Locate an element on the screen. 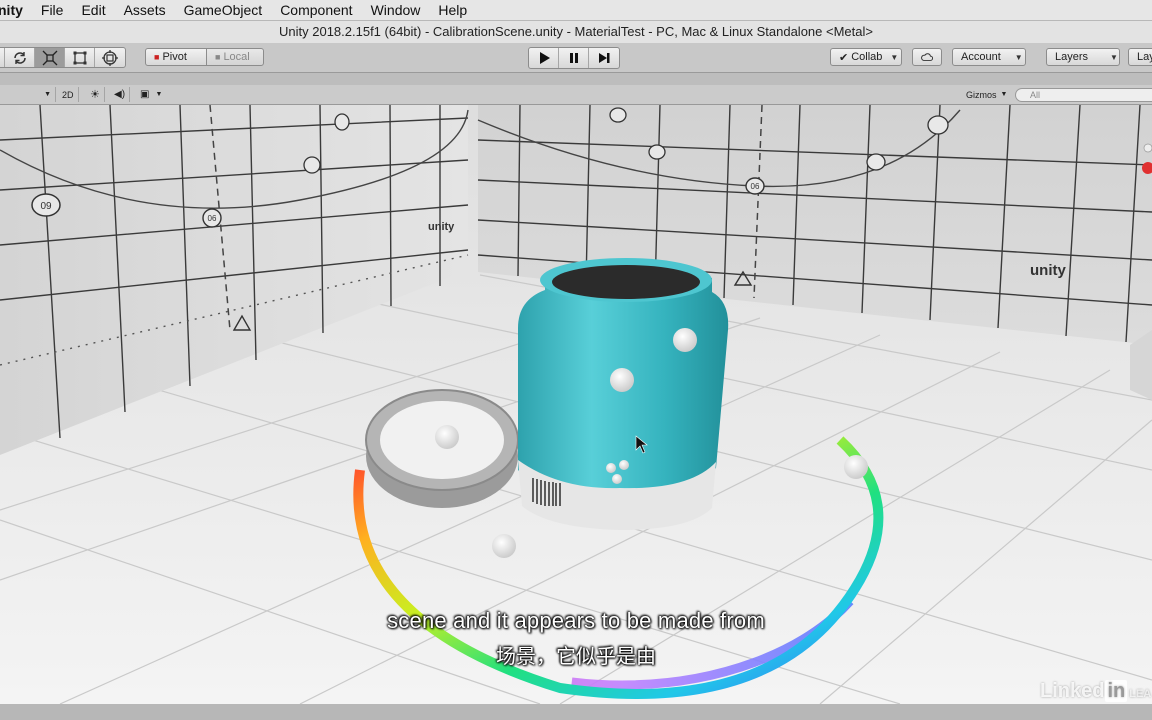  step-icon is located at coordinates (604, 58).